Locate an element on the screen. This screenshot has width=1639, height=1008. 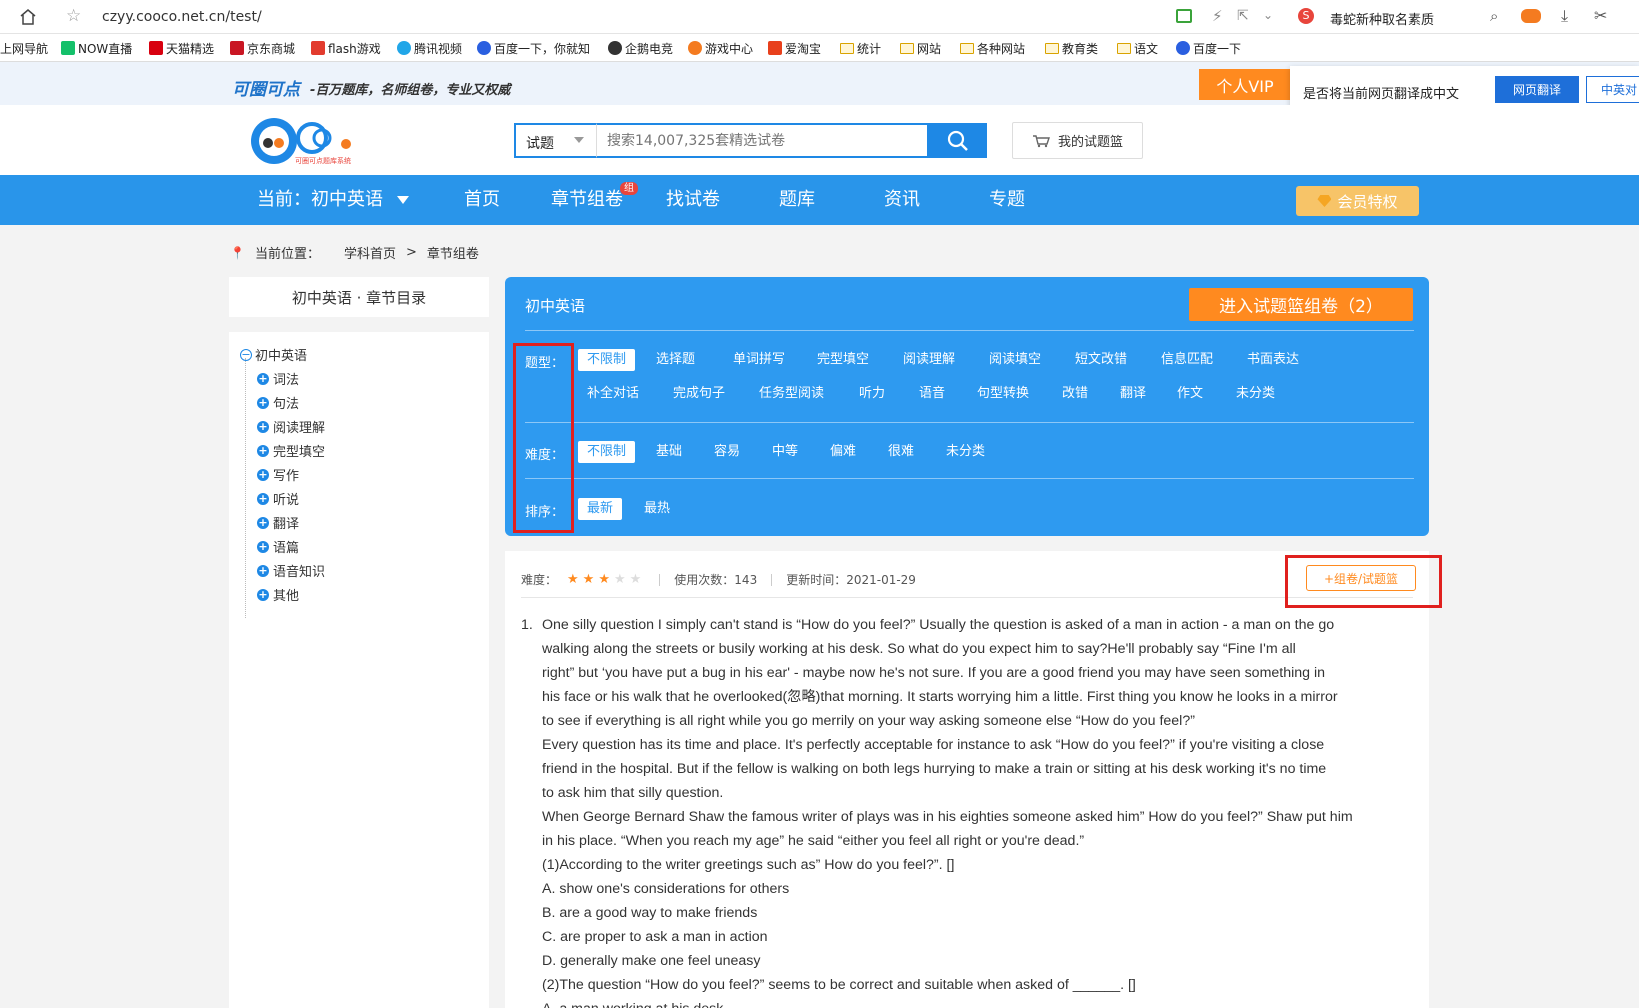
tree-item: + 翻译 is located at coordinates (278, 522).